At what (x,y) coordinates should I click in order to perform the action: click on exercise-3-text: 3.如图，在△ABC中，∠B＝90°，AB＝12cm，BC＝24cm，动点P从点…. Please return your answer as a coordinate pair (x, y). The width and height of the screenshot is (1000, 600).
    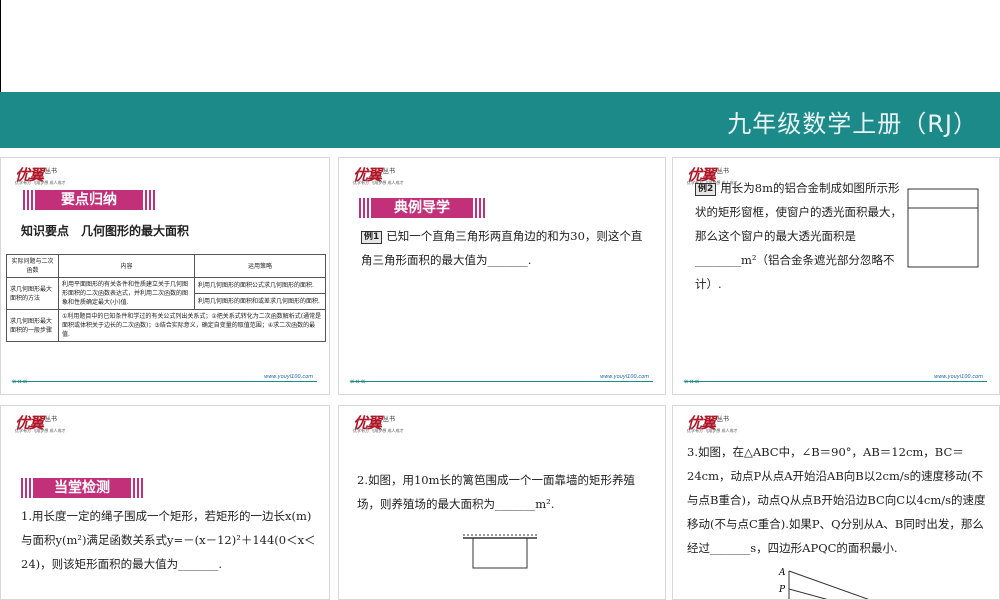
    Looking at the image, I should click on (836, 500).